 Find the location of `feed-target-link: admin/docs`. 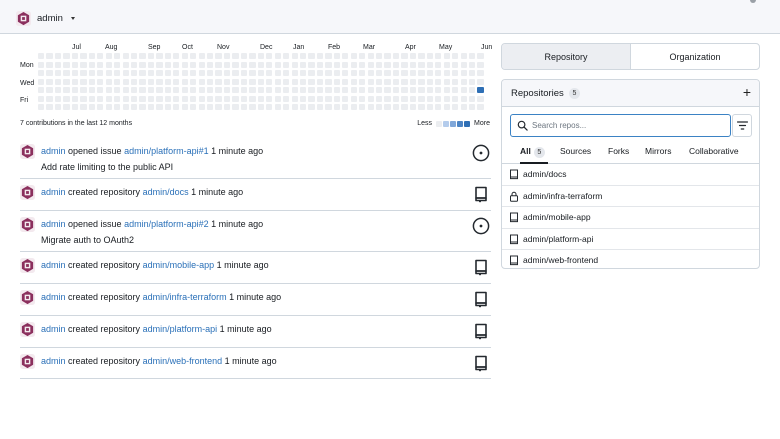

feed-target-link: admin/docs is located at coordinates (166, 192).